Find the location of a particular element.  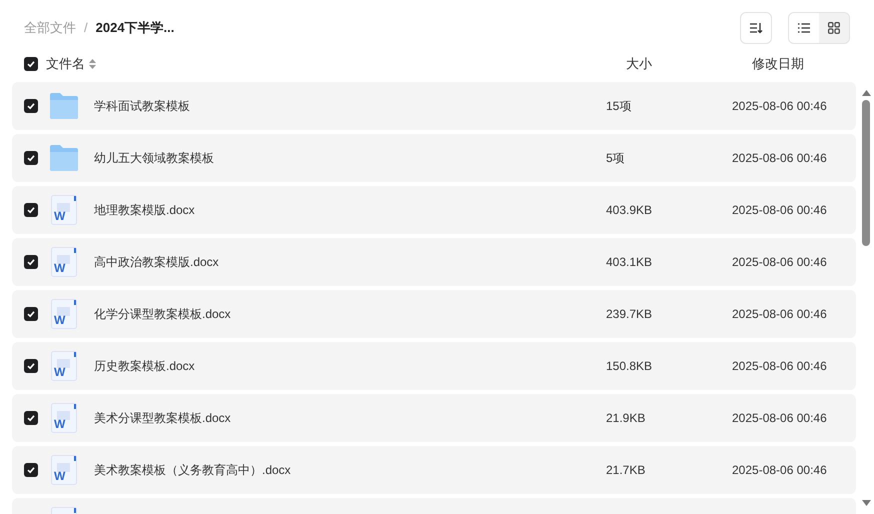

file-name: 美术教案模板（义务教育高中）.docx is located at coordinates (192, 470).